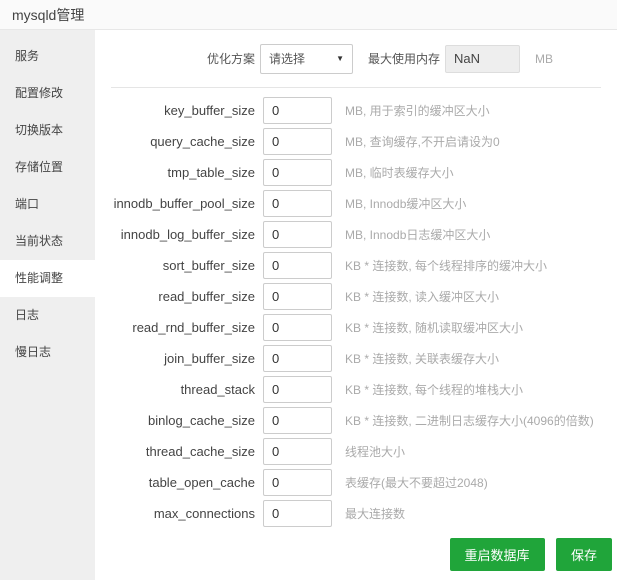 The width and height of the screenshot is (617, 580). Describe the element at coordinates (217, 389) in the screenshot. I see `param-name-label: thread_stack` at that location.